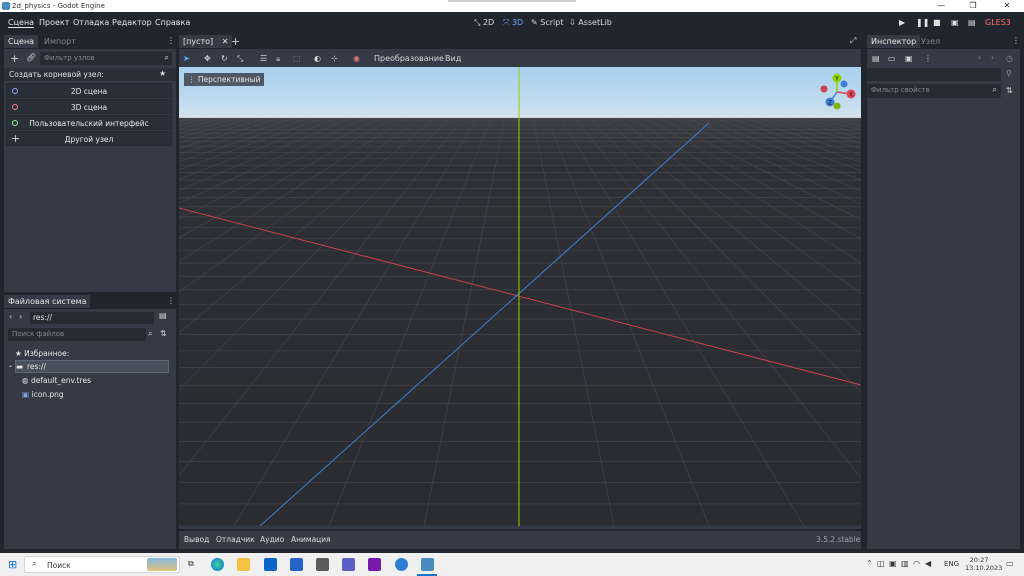 The width and height of the screenshot is (1024, 576). I want to click on tab-audio: Аудио, so click(272, 539).